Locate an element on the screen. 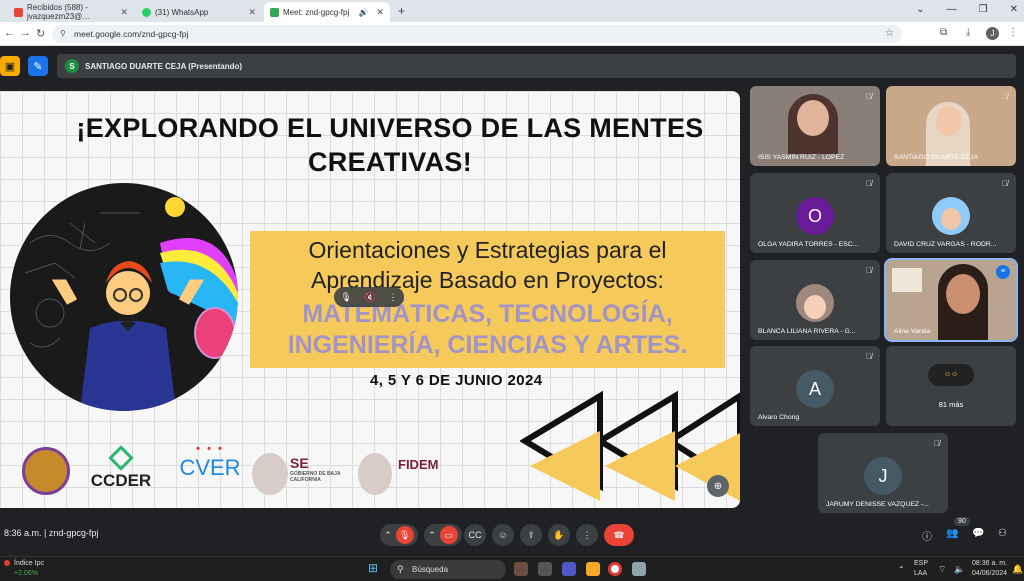  more-participants-tile: ☺☺ 81 más is located at coordinates (951, 386).